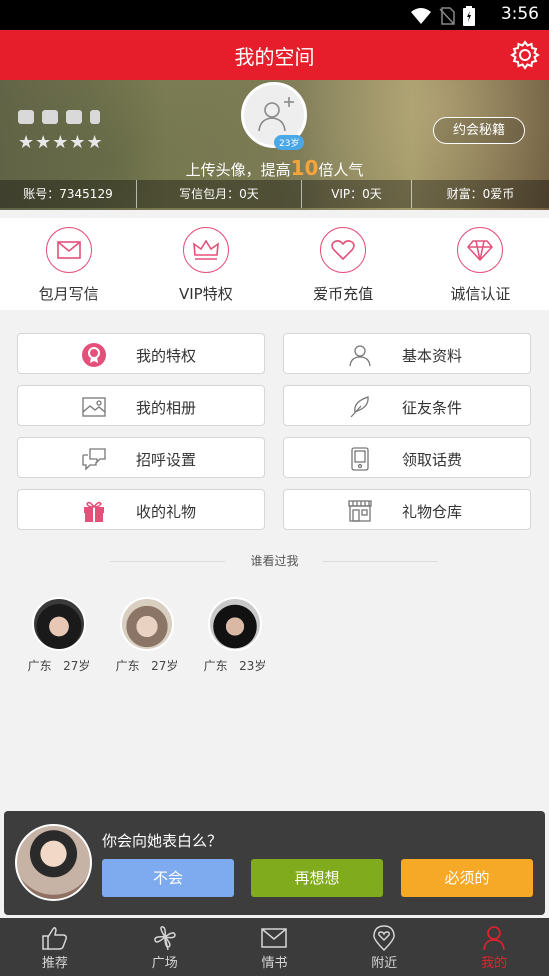 The height and width of the screenshot is (976, 549). What do you see at coordinates (68, 250) in the screenshot?
I see `envelope-icon` at bounding box center [68, 250].